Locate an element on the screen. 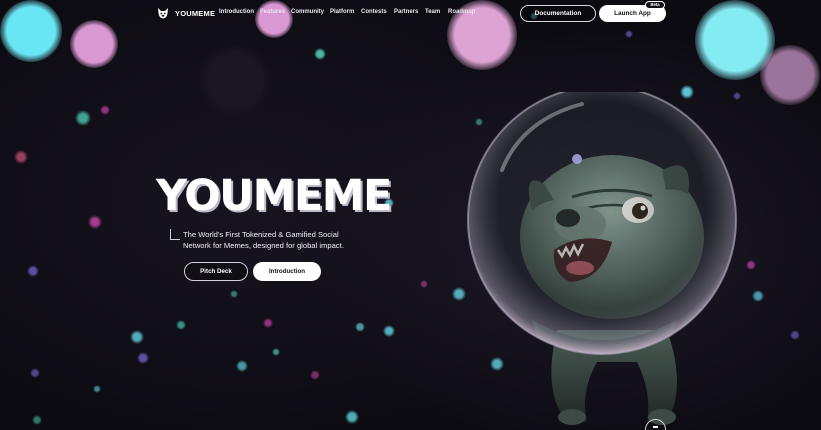 The width and height of the screenshot is (821, 430). nav-link-roadmap: Roadmap is located at coordinates (461, 12).